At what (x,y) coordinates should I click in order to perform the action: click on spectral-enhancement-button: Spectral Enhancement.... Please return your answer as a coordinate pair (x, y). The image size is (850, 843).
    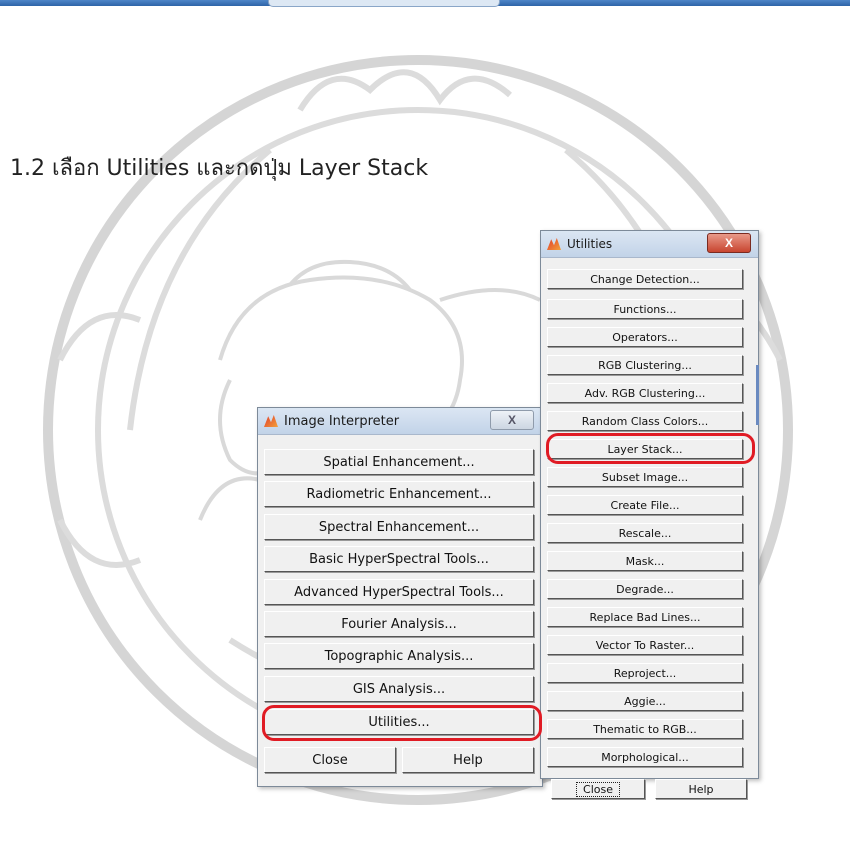
    Looking at the image, I should click on (399, 527).